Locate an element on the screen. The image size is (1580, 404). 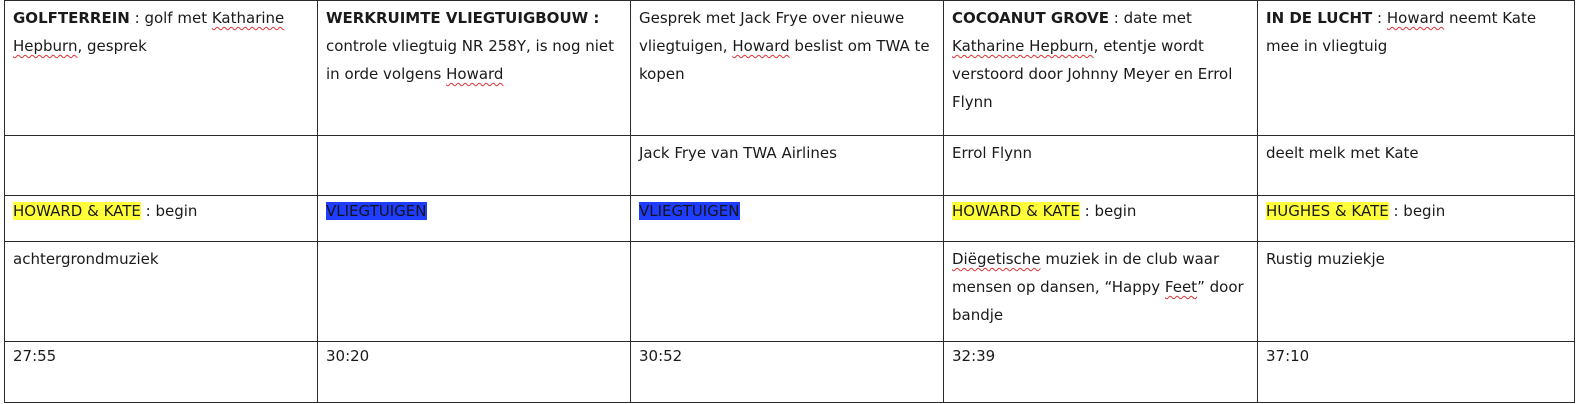
location-label: COCOANUT GROVE is located at coordinates (1030, 18).